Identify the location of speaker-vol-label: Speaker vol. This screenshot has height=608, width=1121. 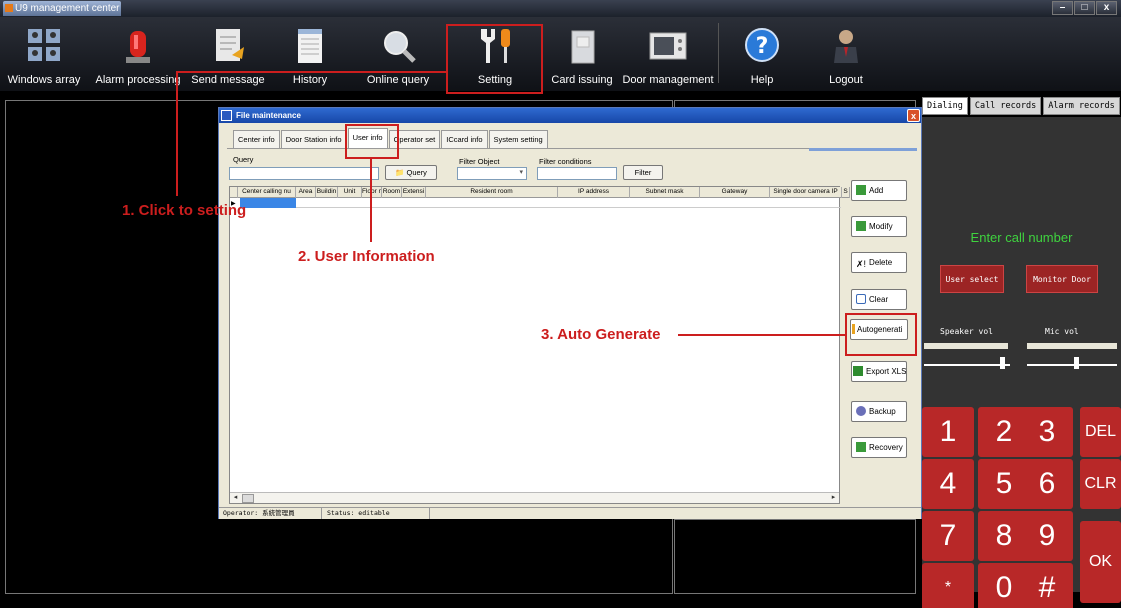
(966, 331).